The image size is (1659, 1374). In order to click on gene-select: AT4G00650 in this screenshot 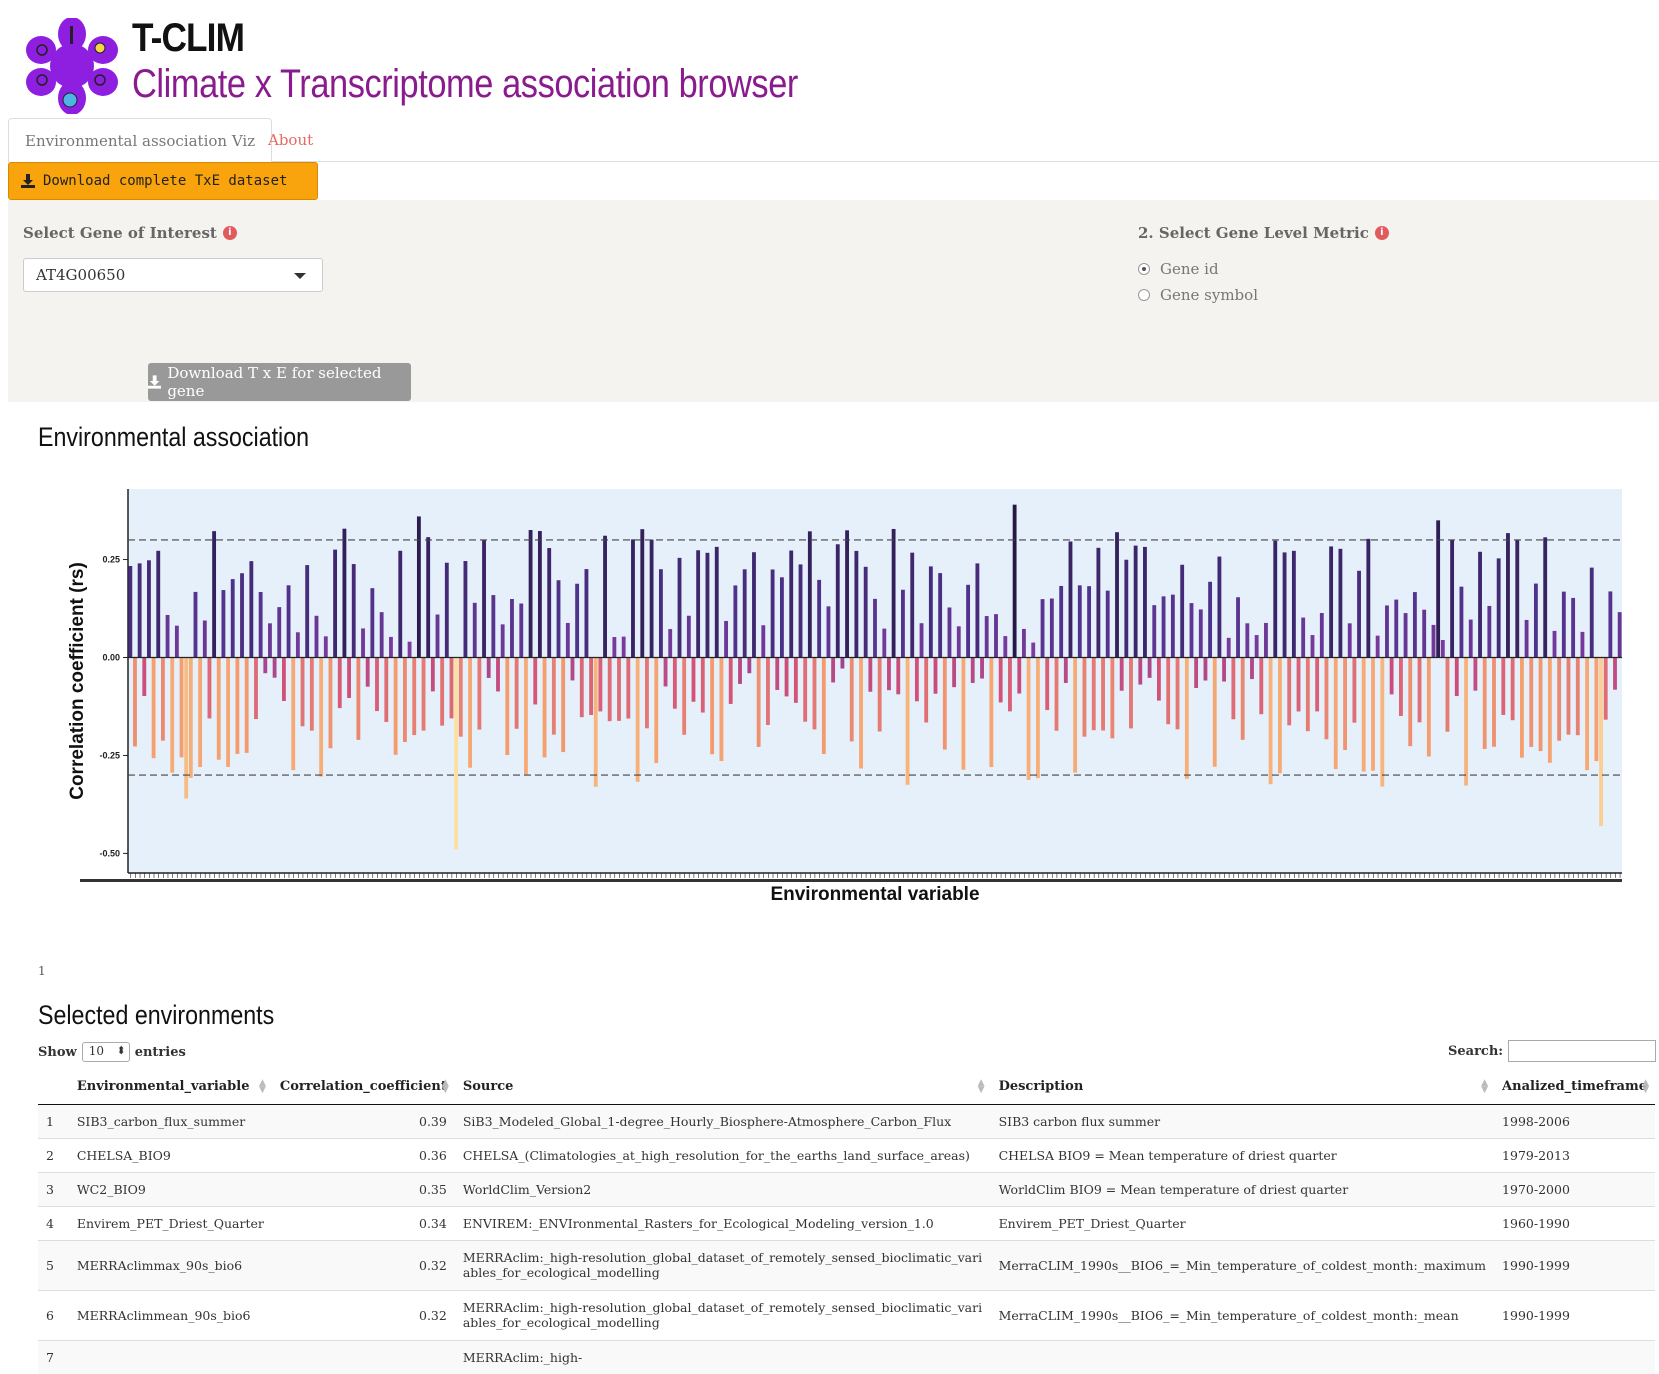, I will do `click(173, 275)`.